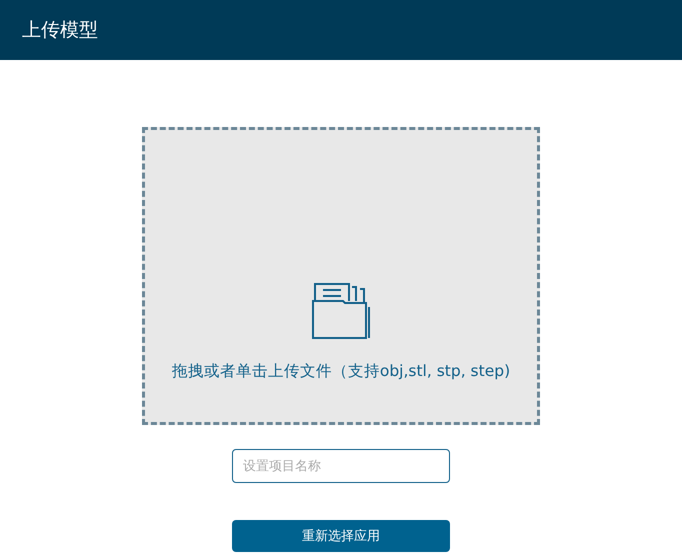 Image resolution: width=682 pixels, height=557 pixels. I want to click on upload-hint: 拖拽或者单击上传文件（支持obj,stl, stp, step), so click(341, 371).